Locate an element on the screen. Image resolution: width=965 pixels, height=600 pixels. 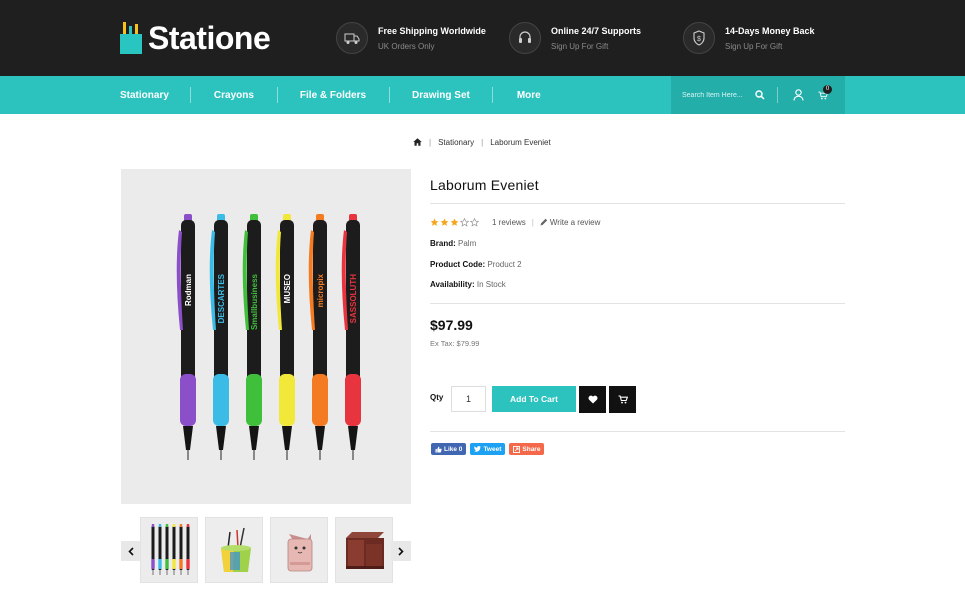
search-button is located at coordinates (760, 95).